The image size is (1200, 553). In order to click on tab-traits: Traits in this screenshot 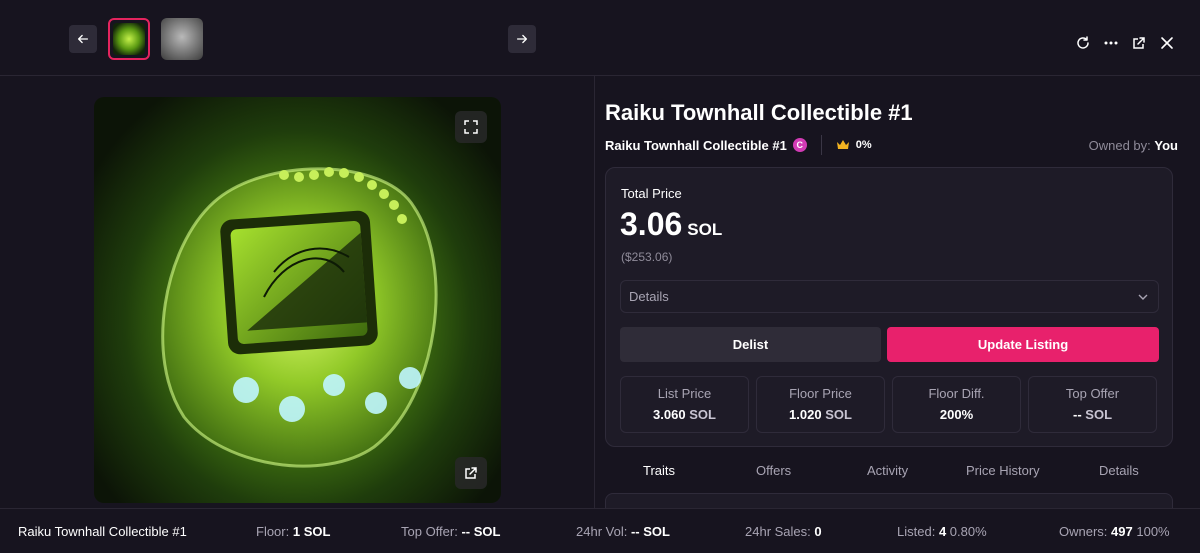, I will do `click(659, 470)`.